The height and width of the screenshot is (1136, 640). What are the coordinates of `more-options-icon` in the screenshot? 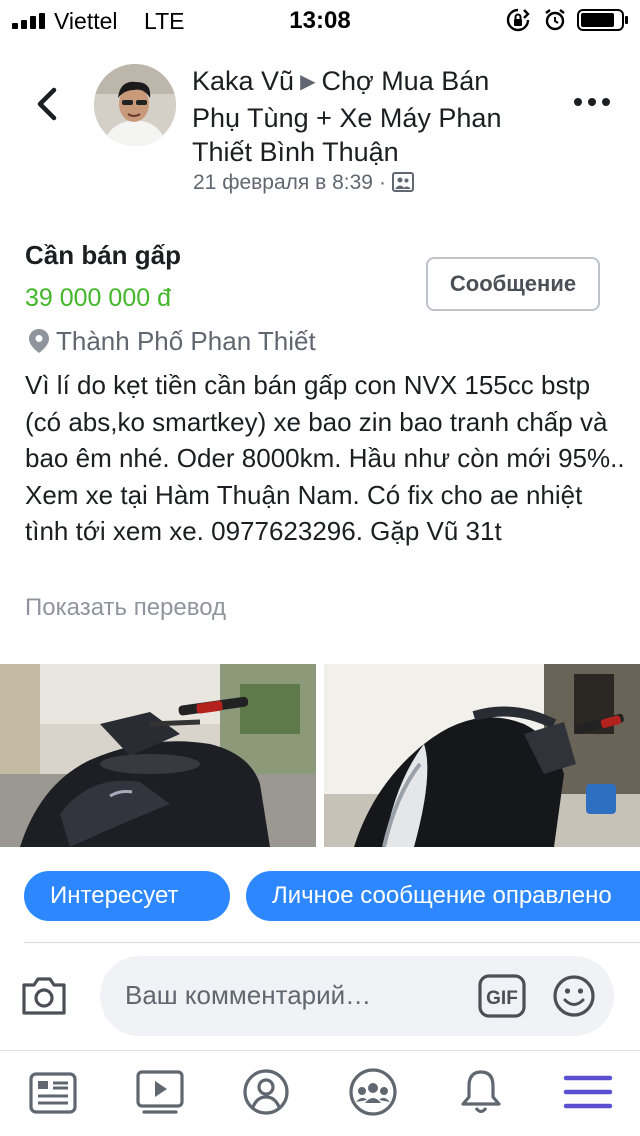 It's located at (592, 102).